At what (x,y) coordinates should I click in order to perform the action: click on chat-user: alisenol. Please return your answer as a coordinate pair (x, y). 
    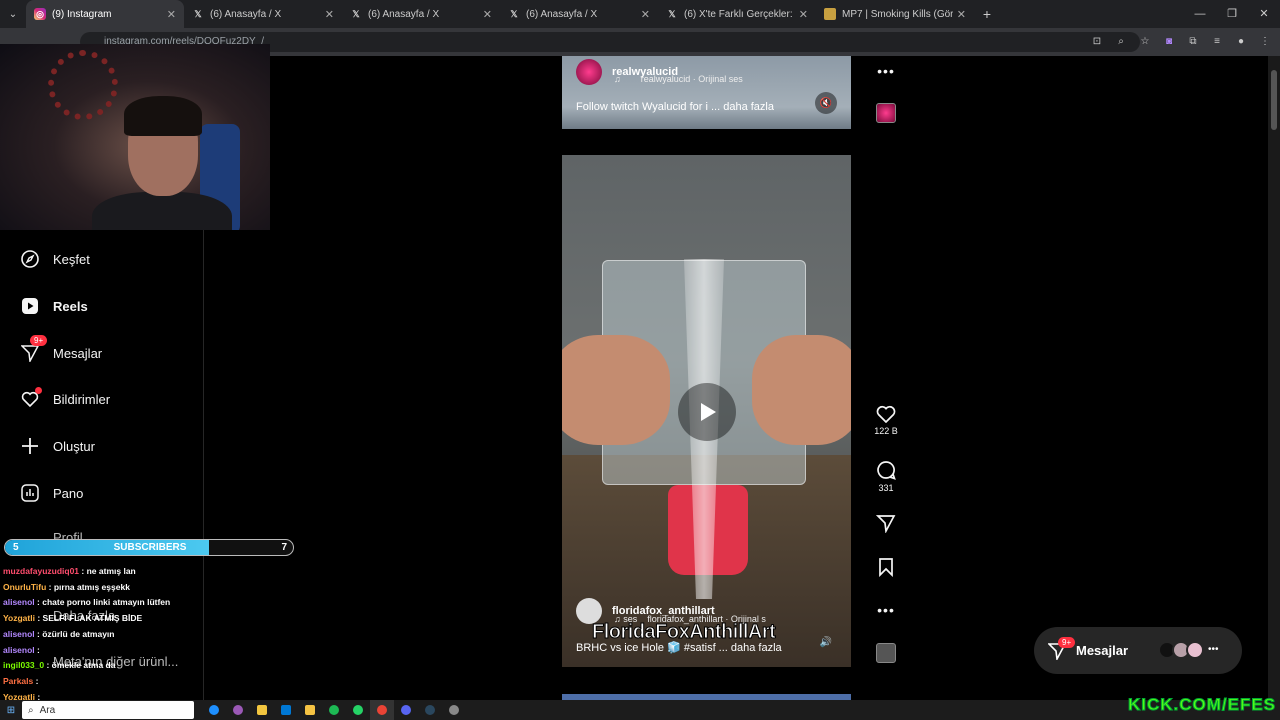
    Looking at the image, I should click on (19, 602).